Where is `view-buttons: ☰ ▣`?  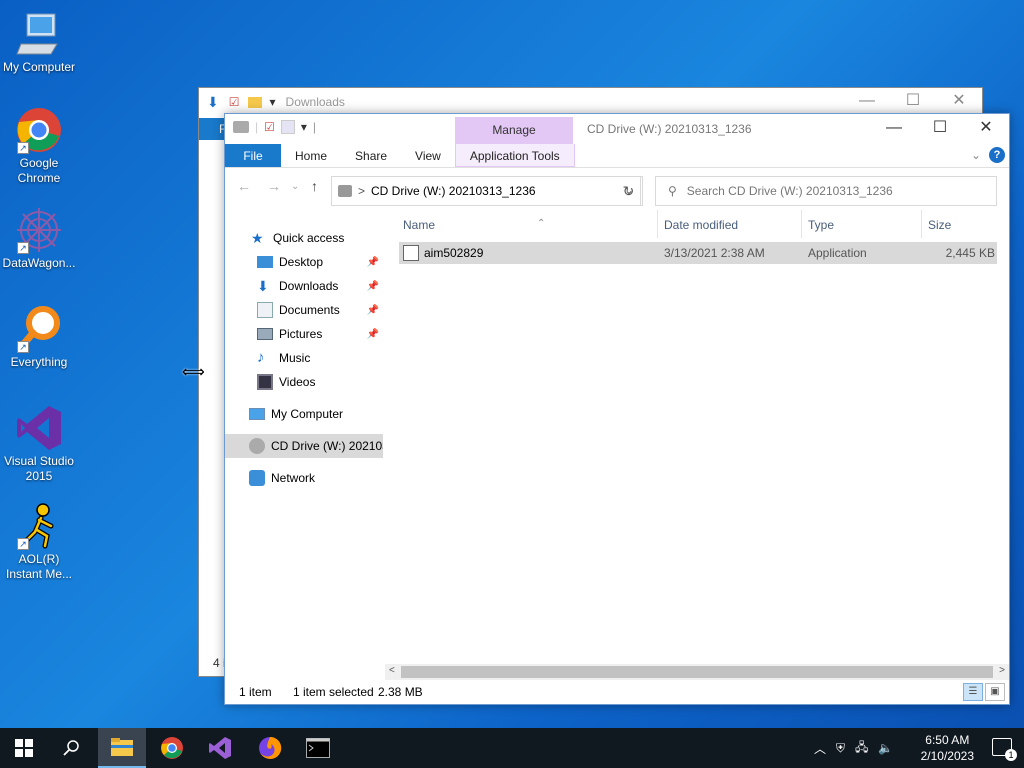 view-buttons: ☰ ▣ is located at coordinates (984, 692).